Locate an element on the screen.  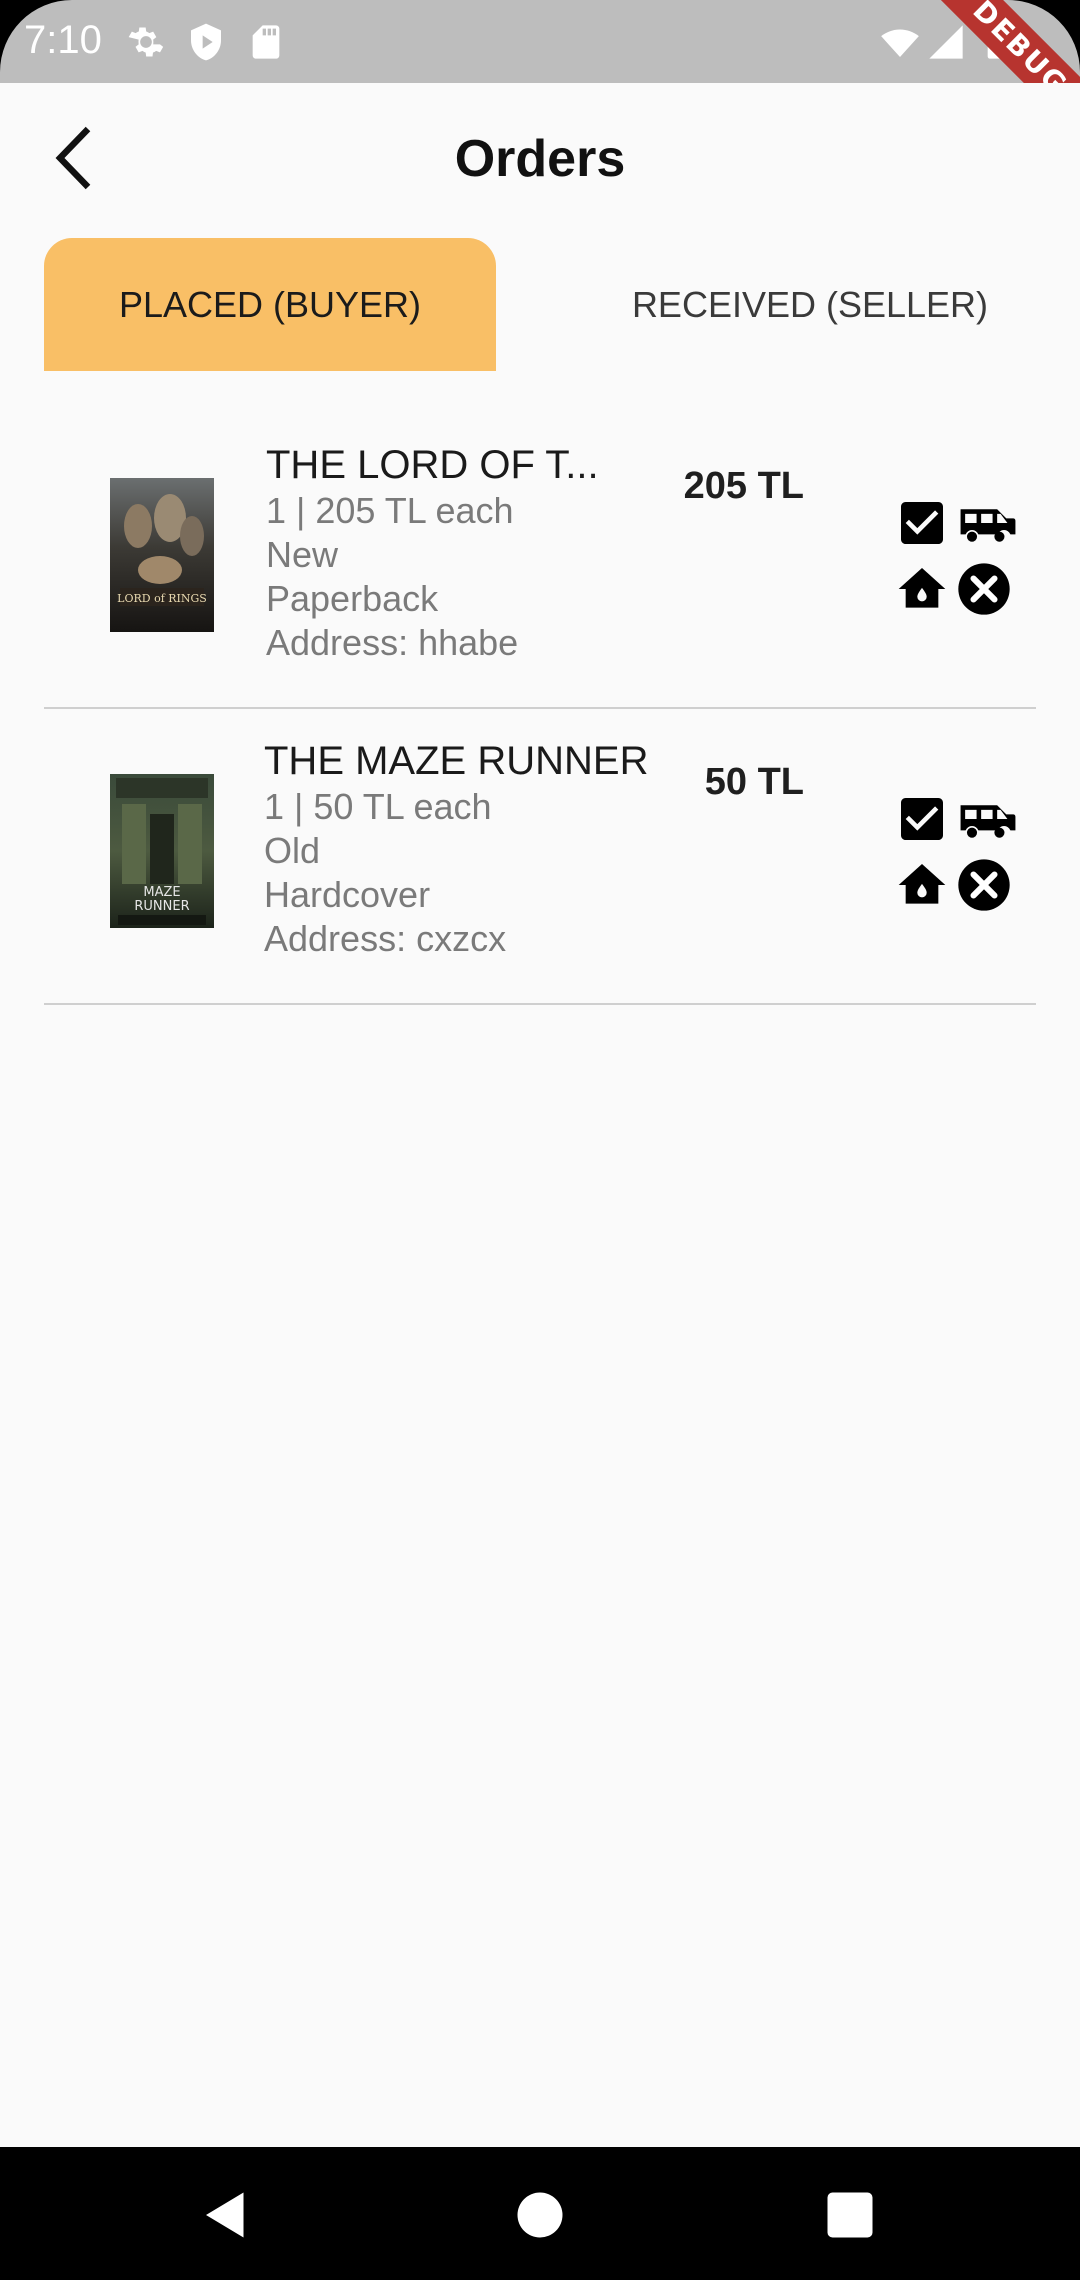
status-bar: 7:10 DEBUG is located at coordinates (540, 41).